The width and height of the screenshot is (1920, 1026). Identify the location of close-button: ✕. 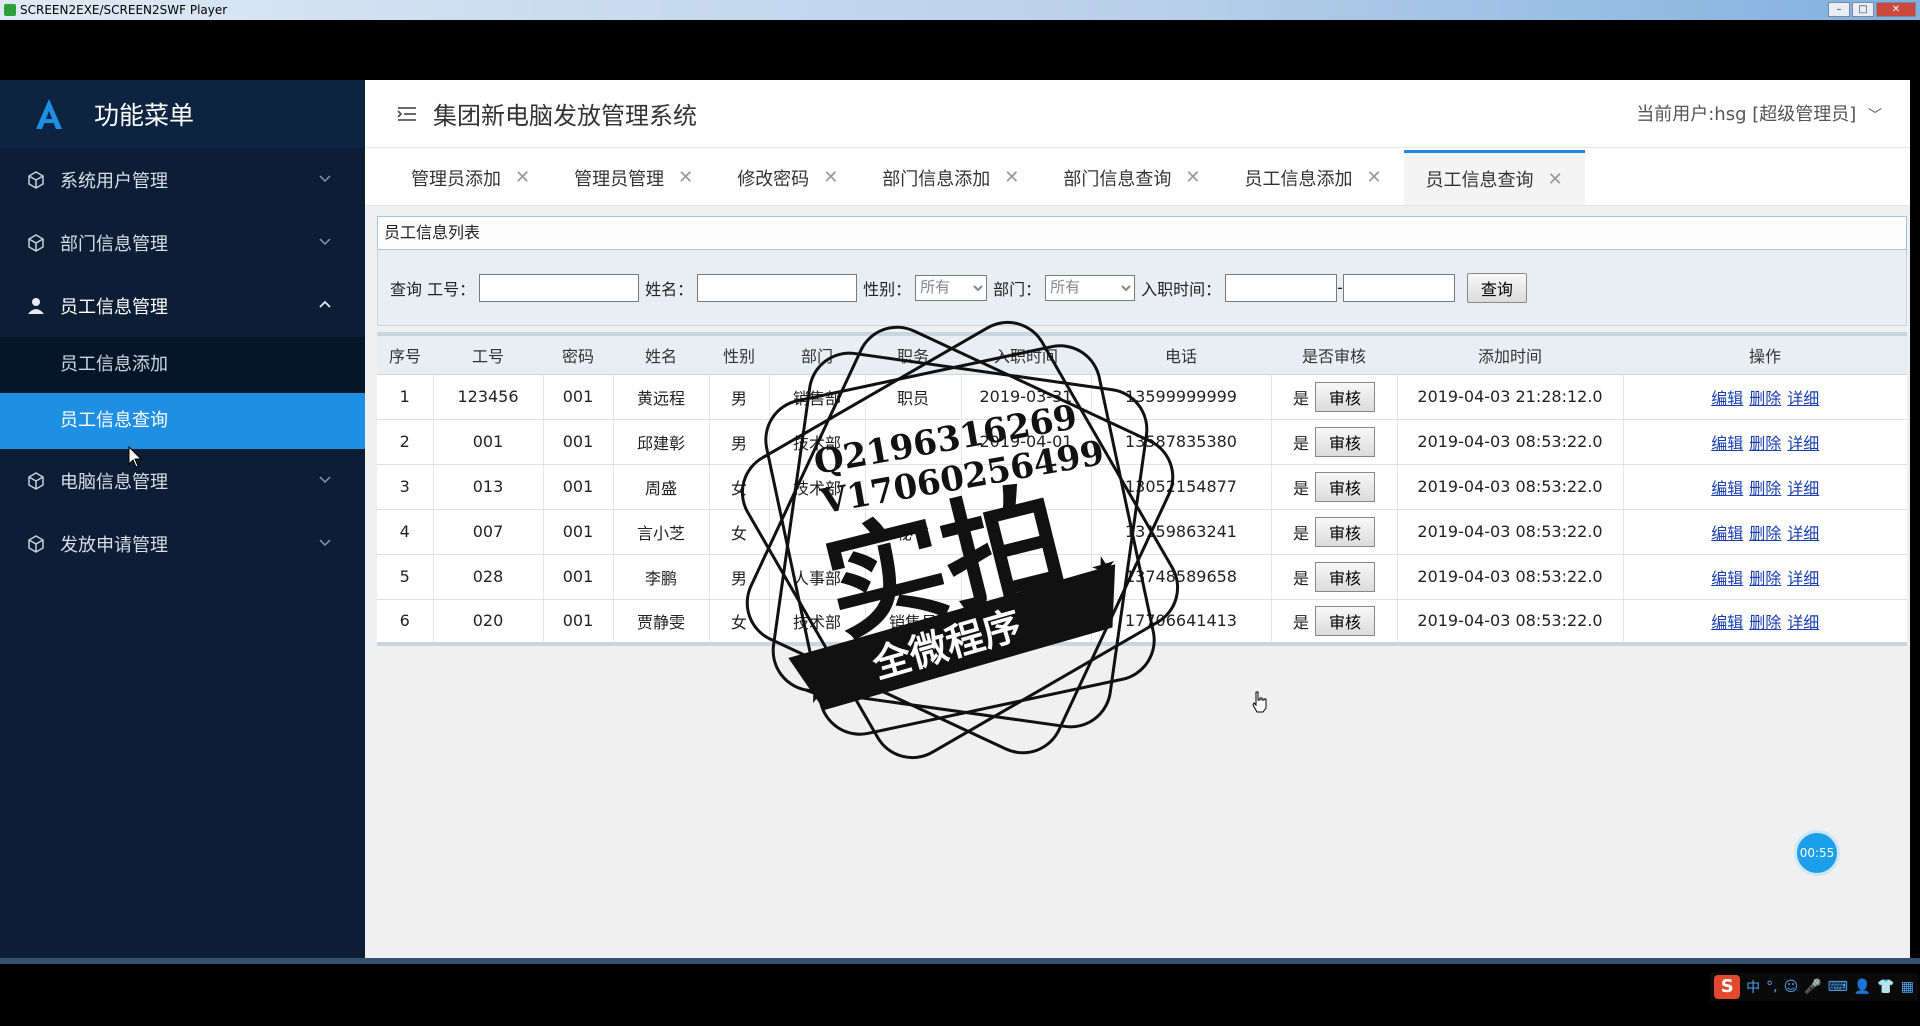
(1896, 9).